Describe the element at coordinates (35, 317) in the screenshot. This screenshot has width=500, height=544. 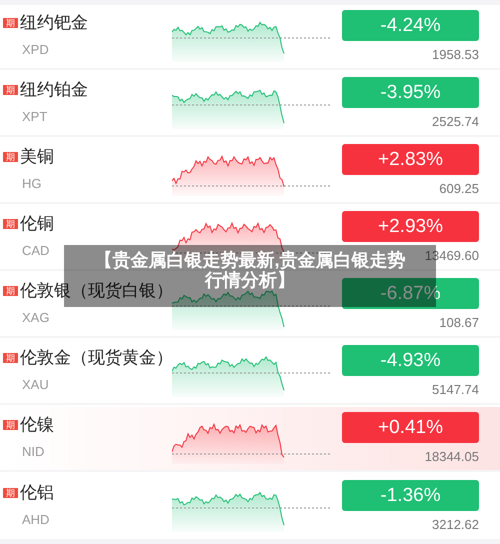
I see `commodity-code: XAG` at that location.